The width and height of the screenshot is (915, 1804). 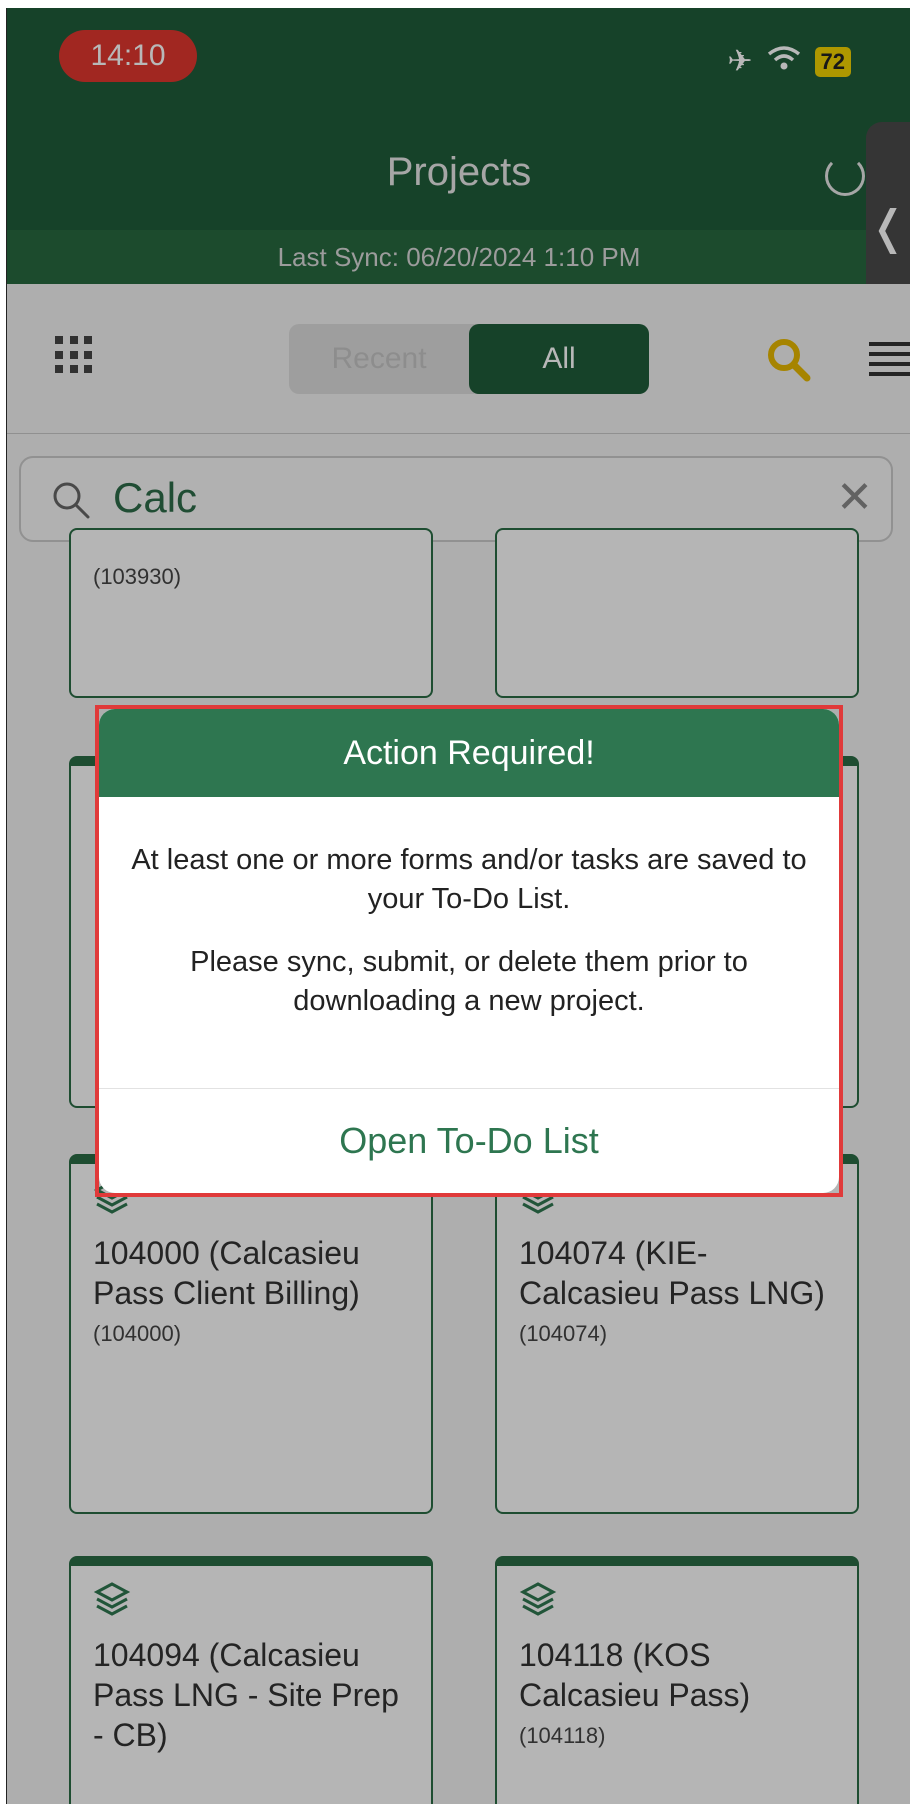 What do you see at coordinates (788, 359) in the screenshot?
I see `search-icon` at bounding box center [788, 359].